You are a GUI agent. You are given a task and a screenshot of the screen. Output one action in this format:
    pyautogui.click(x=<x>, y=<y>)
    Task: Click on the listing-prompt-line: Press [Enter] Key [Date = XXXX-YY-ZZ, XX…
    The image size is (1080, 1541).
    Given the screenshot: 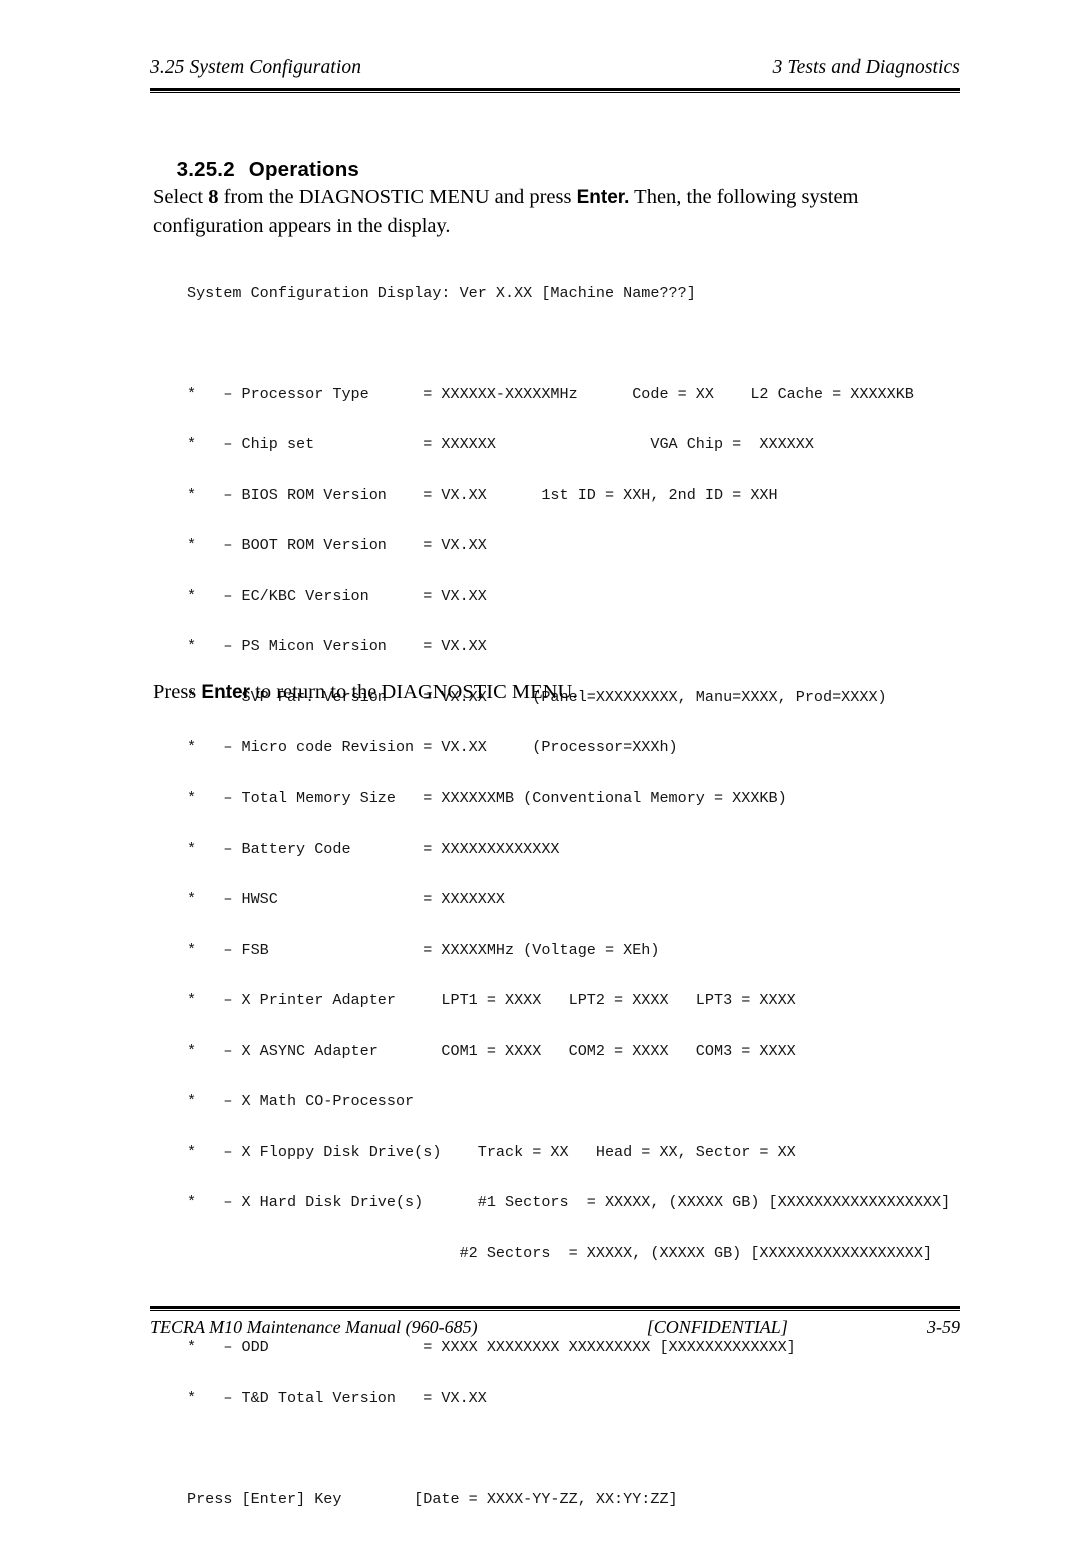 What is the action you would take?
    pyautogui.click(x=432, y=1498)
    